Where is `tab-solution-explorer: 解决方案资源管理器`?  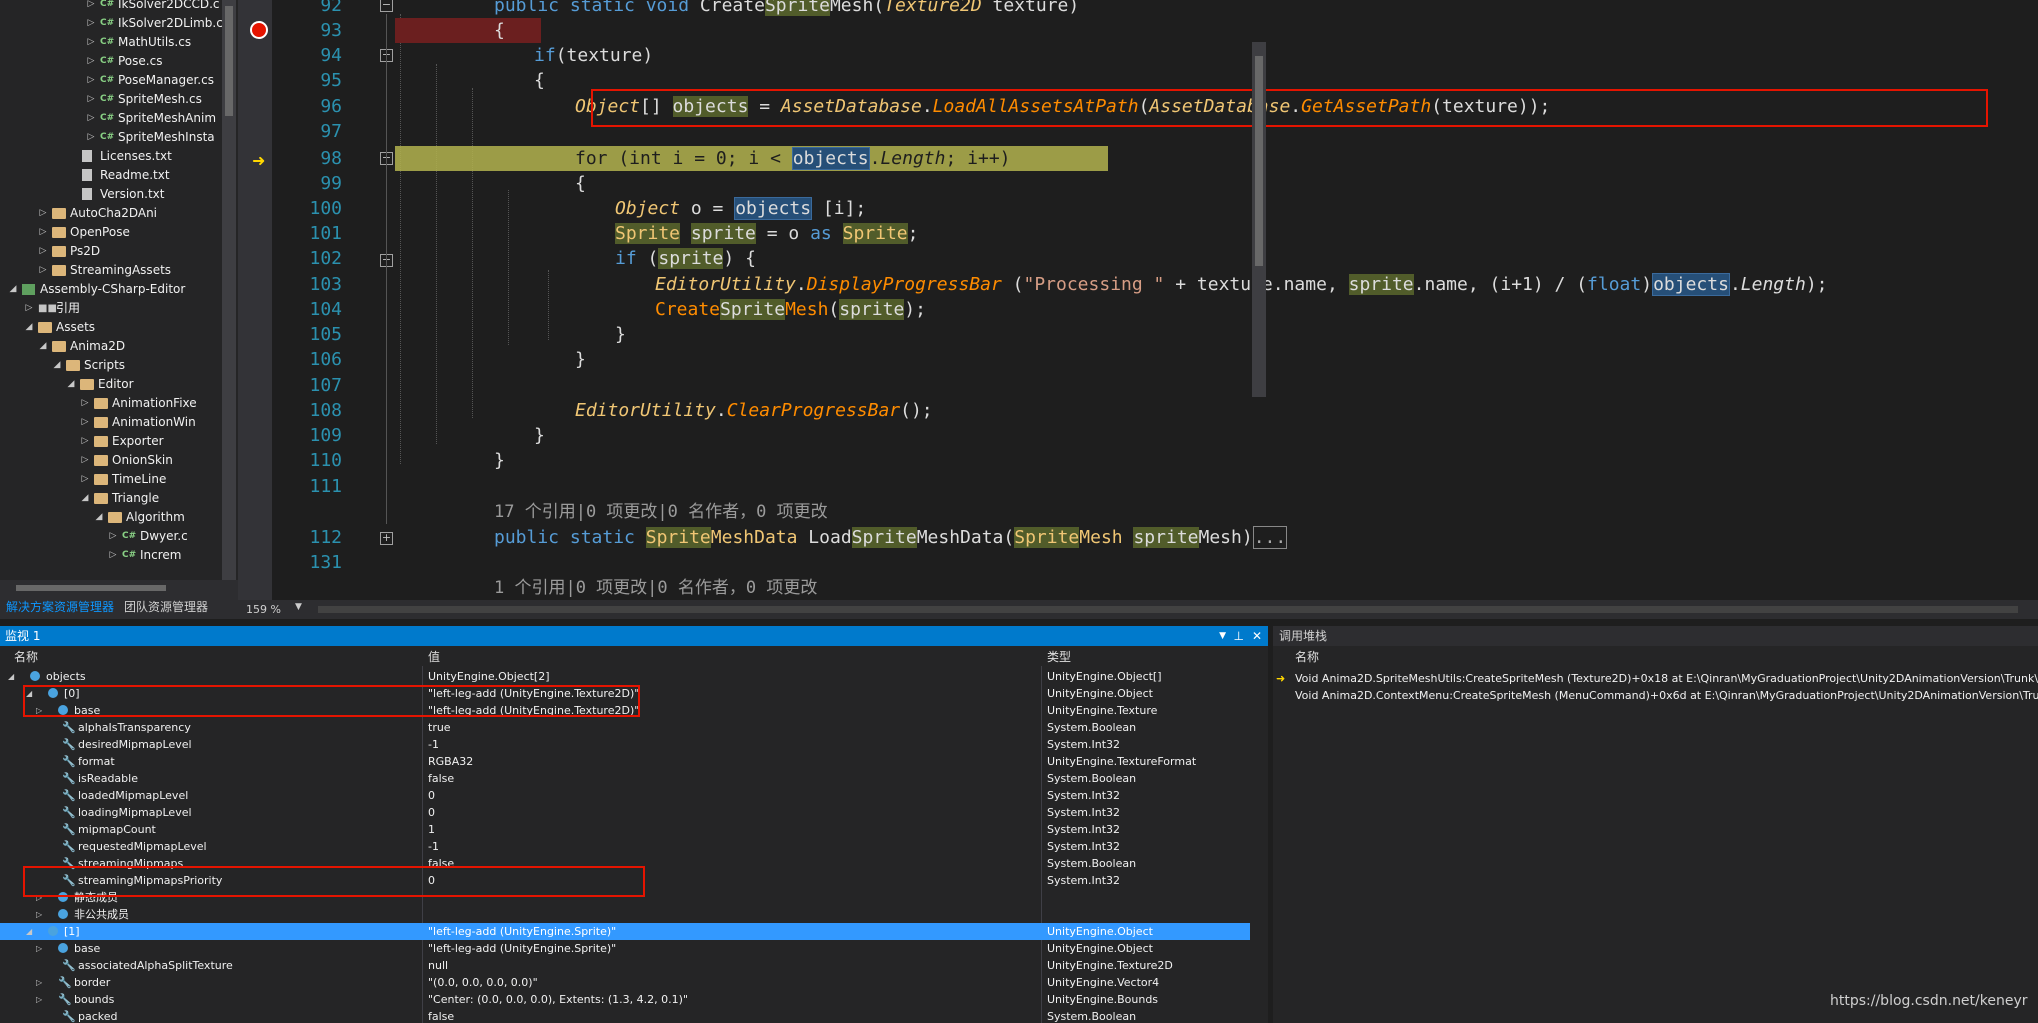 tab-solution-explorer: 解决方案资源管理器 is located at coordinates (60, 607).